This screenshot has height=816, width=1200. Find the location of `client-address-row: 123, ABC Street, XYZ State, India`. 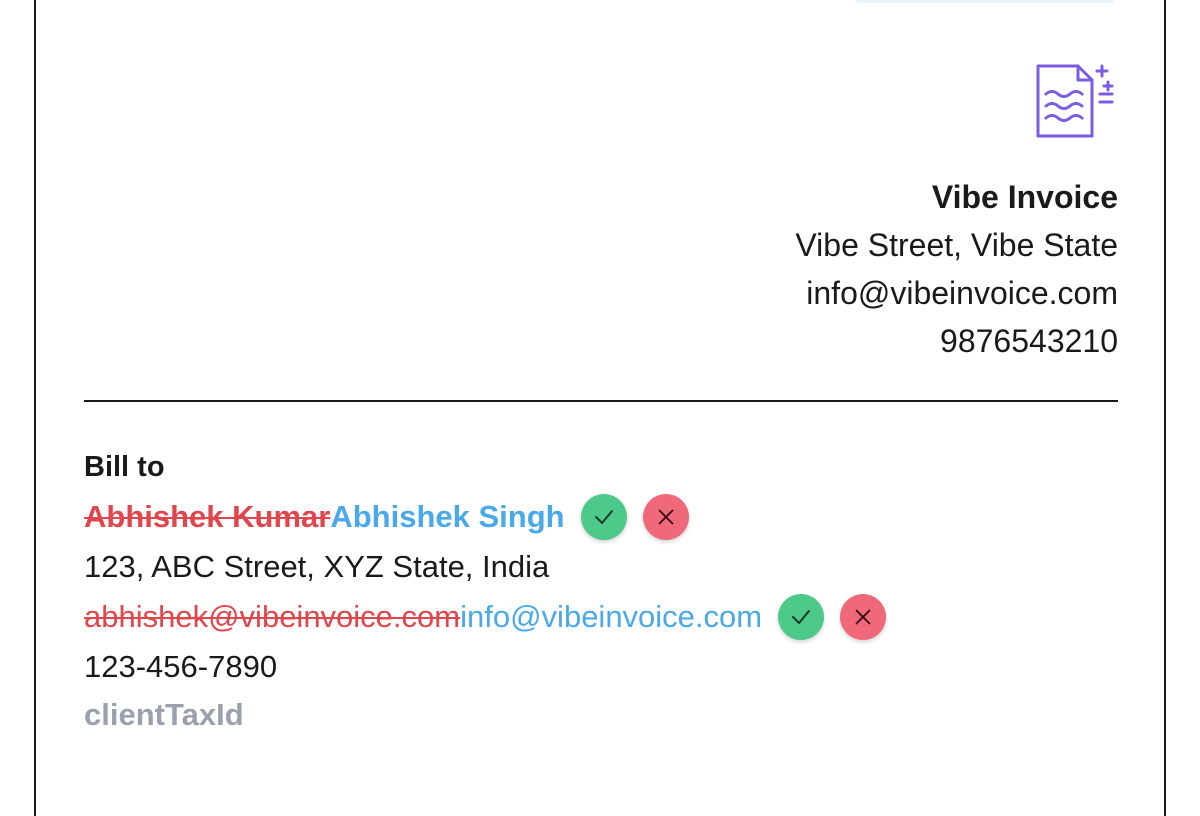

client-address-row: 123, ABC Street, XYZ State, India is located at coordinates (485, 567).